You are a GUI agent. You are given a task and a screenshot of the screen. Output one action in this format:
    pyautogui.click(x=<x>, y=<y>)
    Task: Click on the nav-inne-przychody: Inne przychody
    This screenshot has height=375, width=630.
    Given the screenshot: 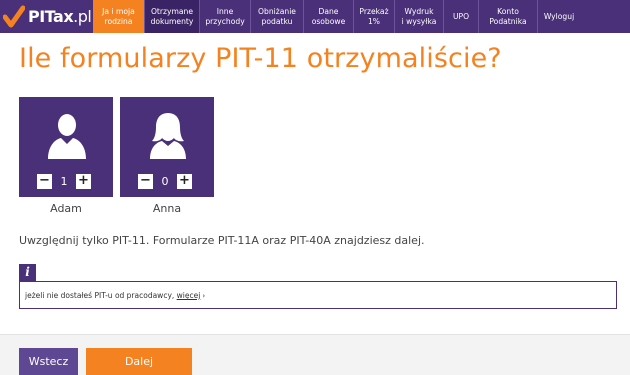 What is the action you would take?
    pyautogui.click(x=224, y=16)
    